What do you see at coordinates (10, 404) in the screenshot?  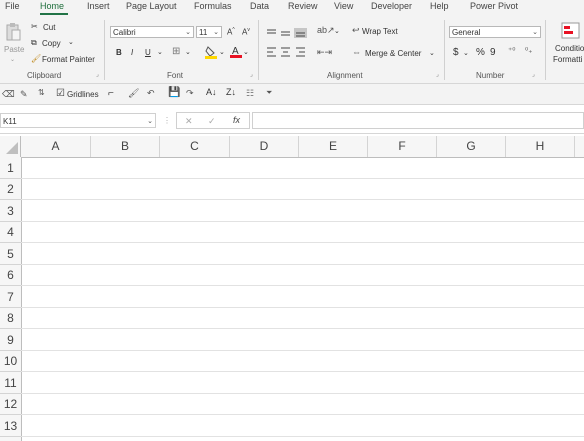 I see `row-header-12: 12` at bounding box center [10, 404].